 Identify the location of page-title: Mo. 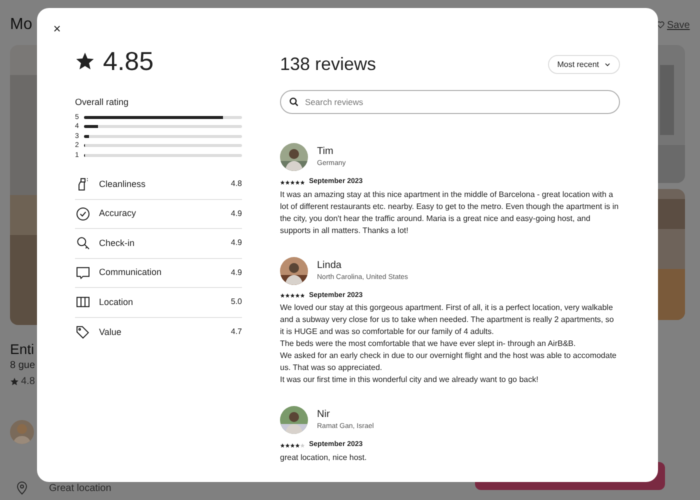
(21, 25).